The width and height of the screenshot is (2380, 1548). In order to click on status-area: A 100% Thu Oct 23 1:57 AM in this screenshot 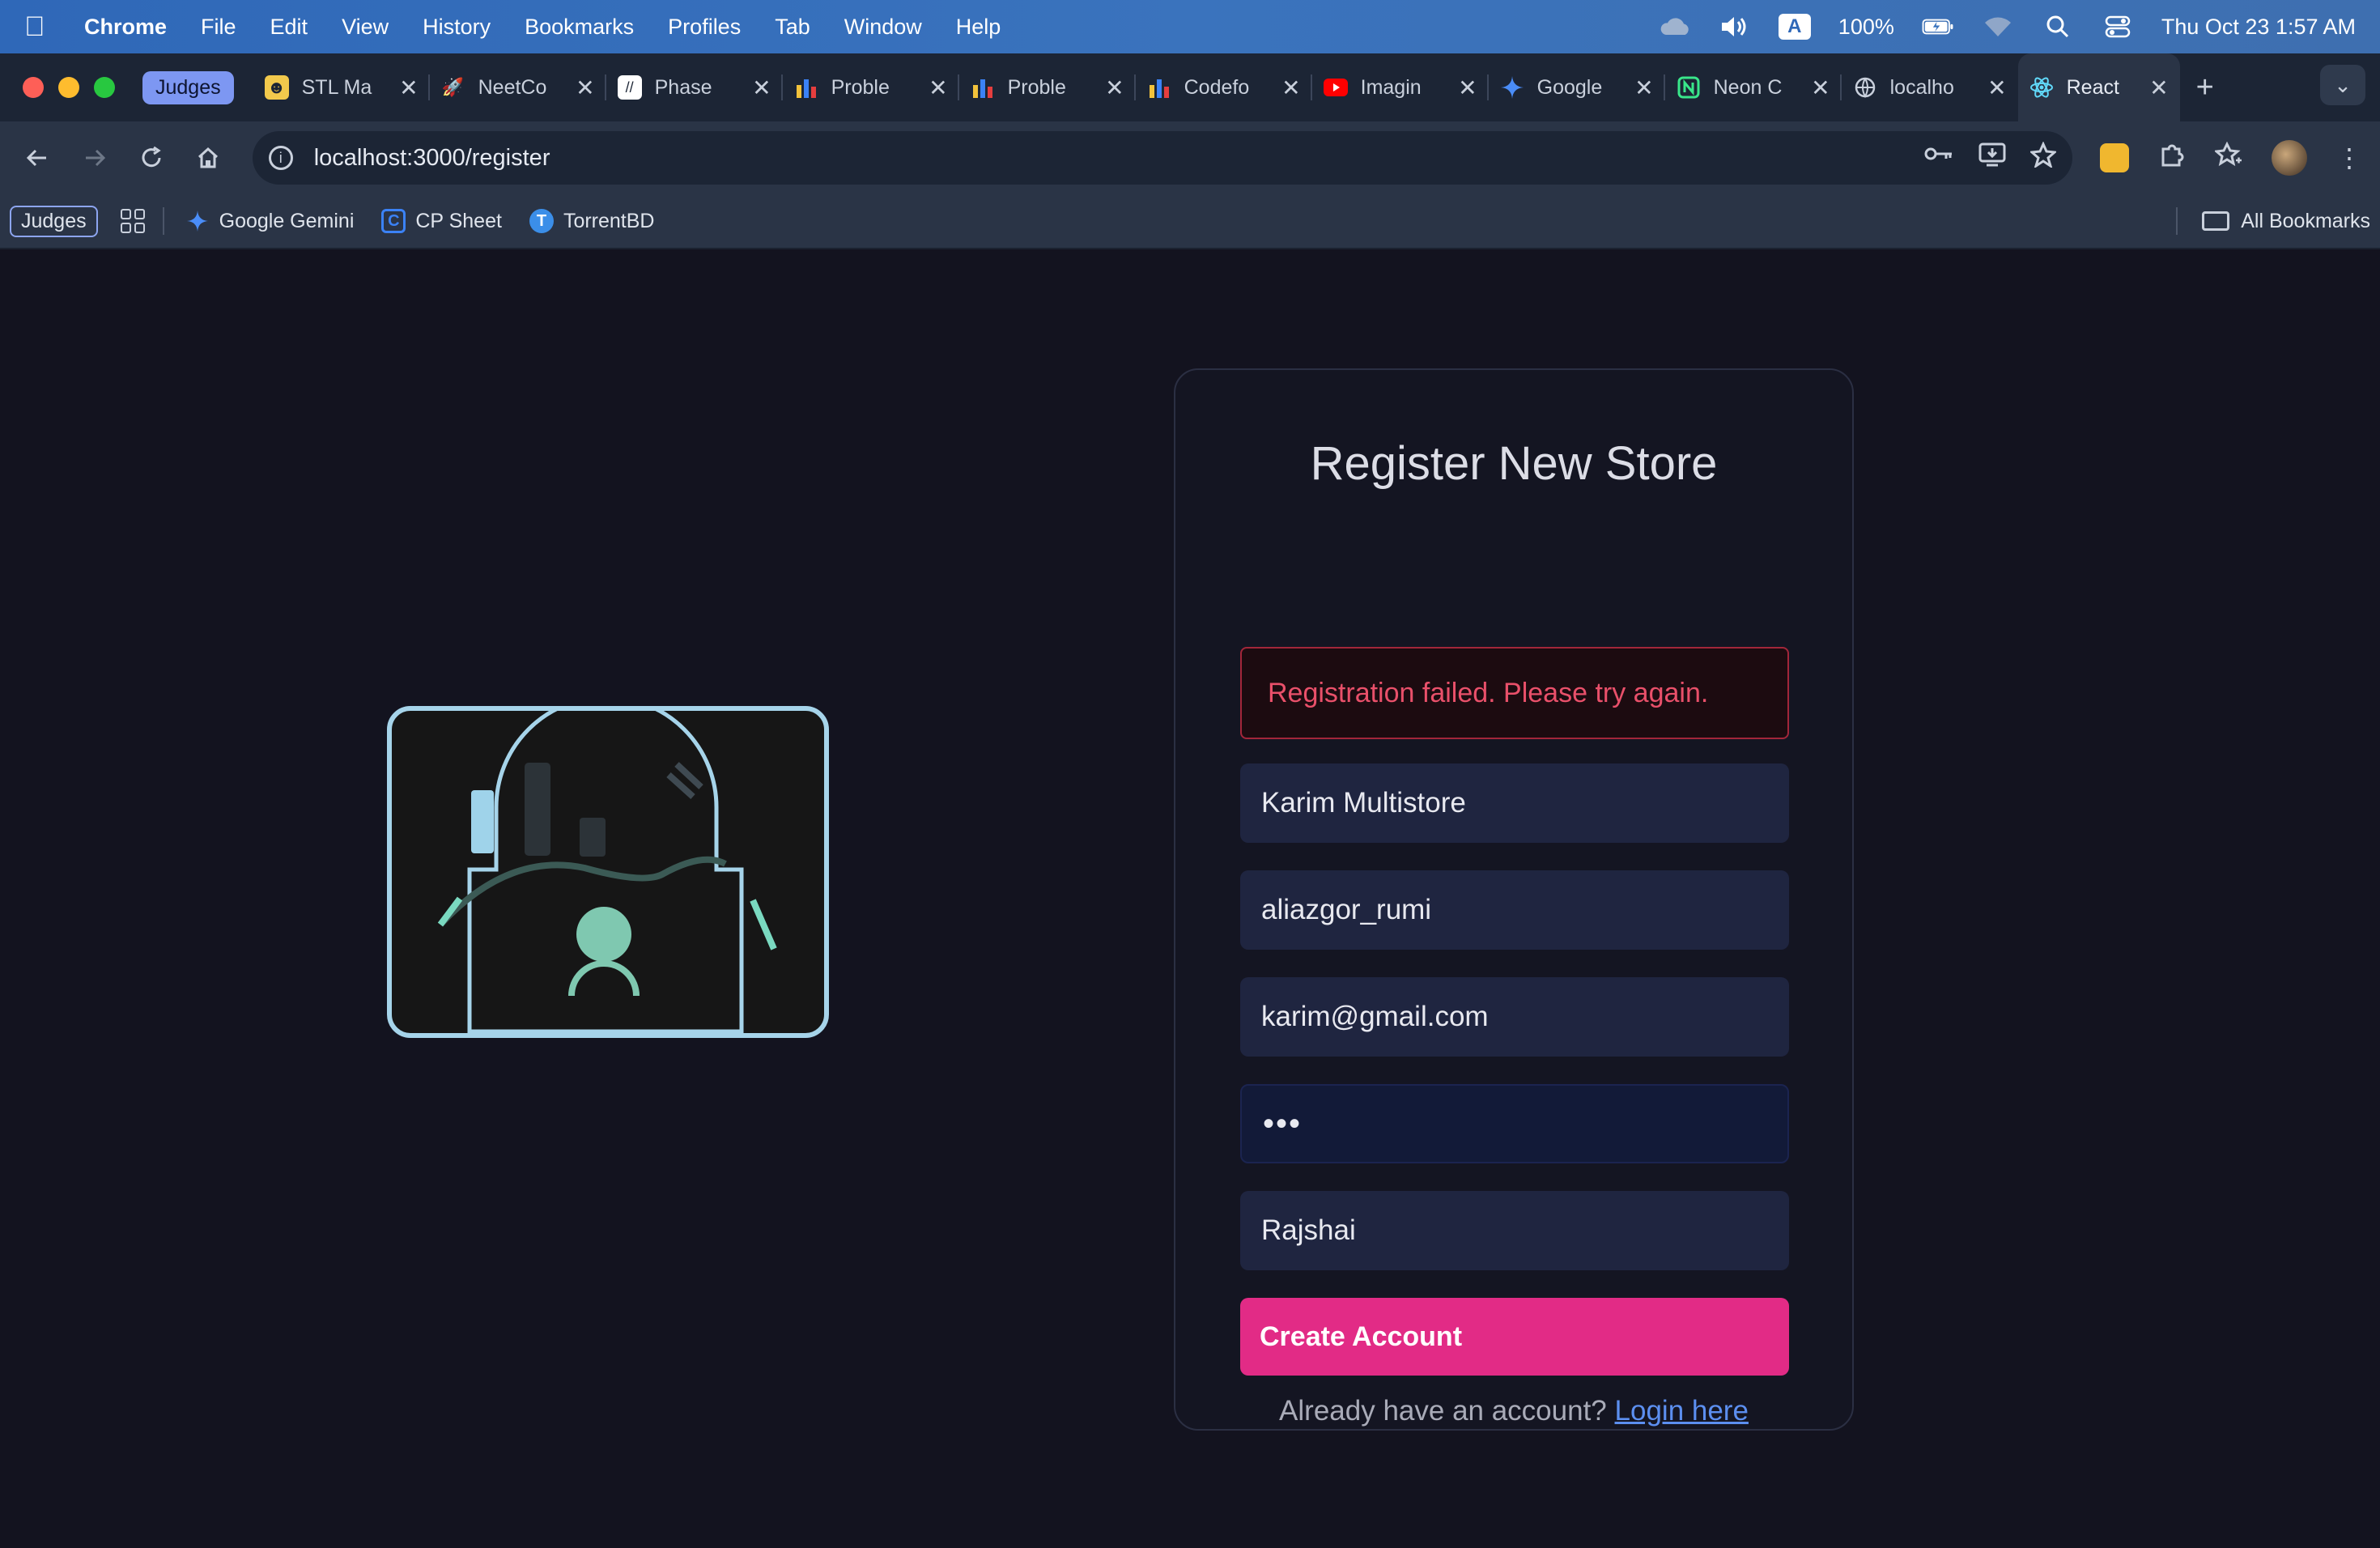, I will do `click(2008, 27)`.